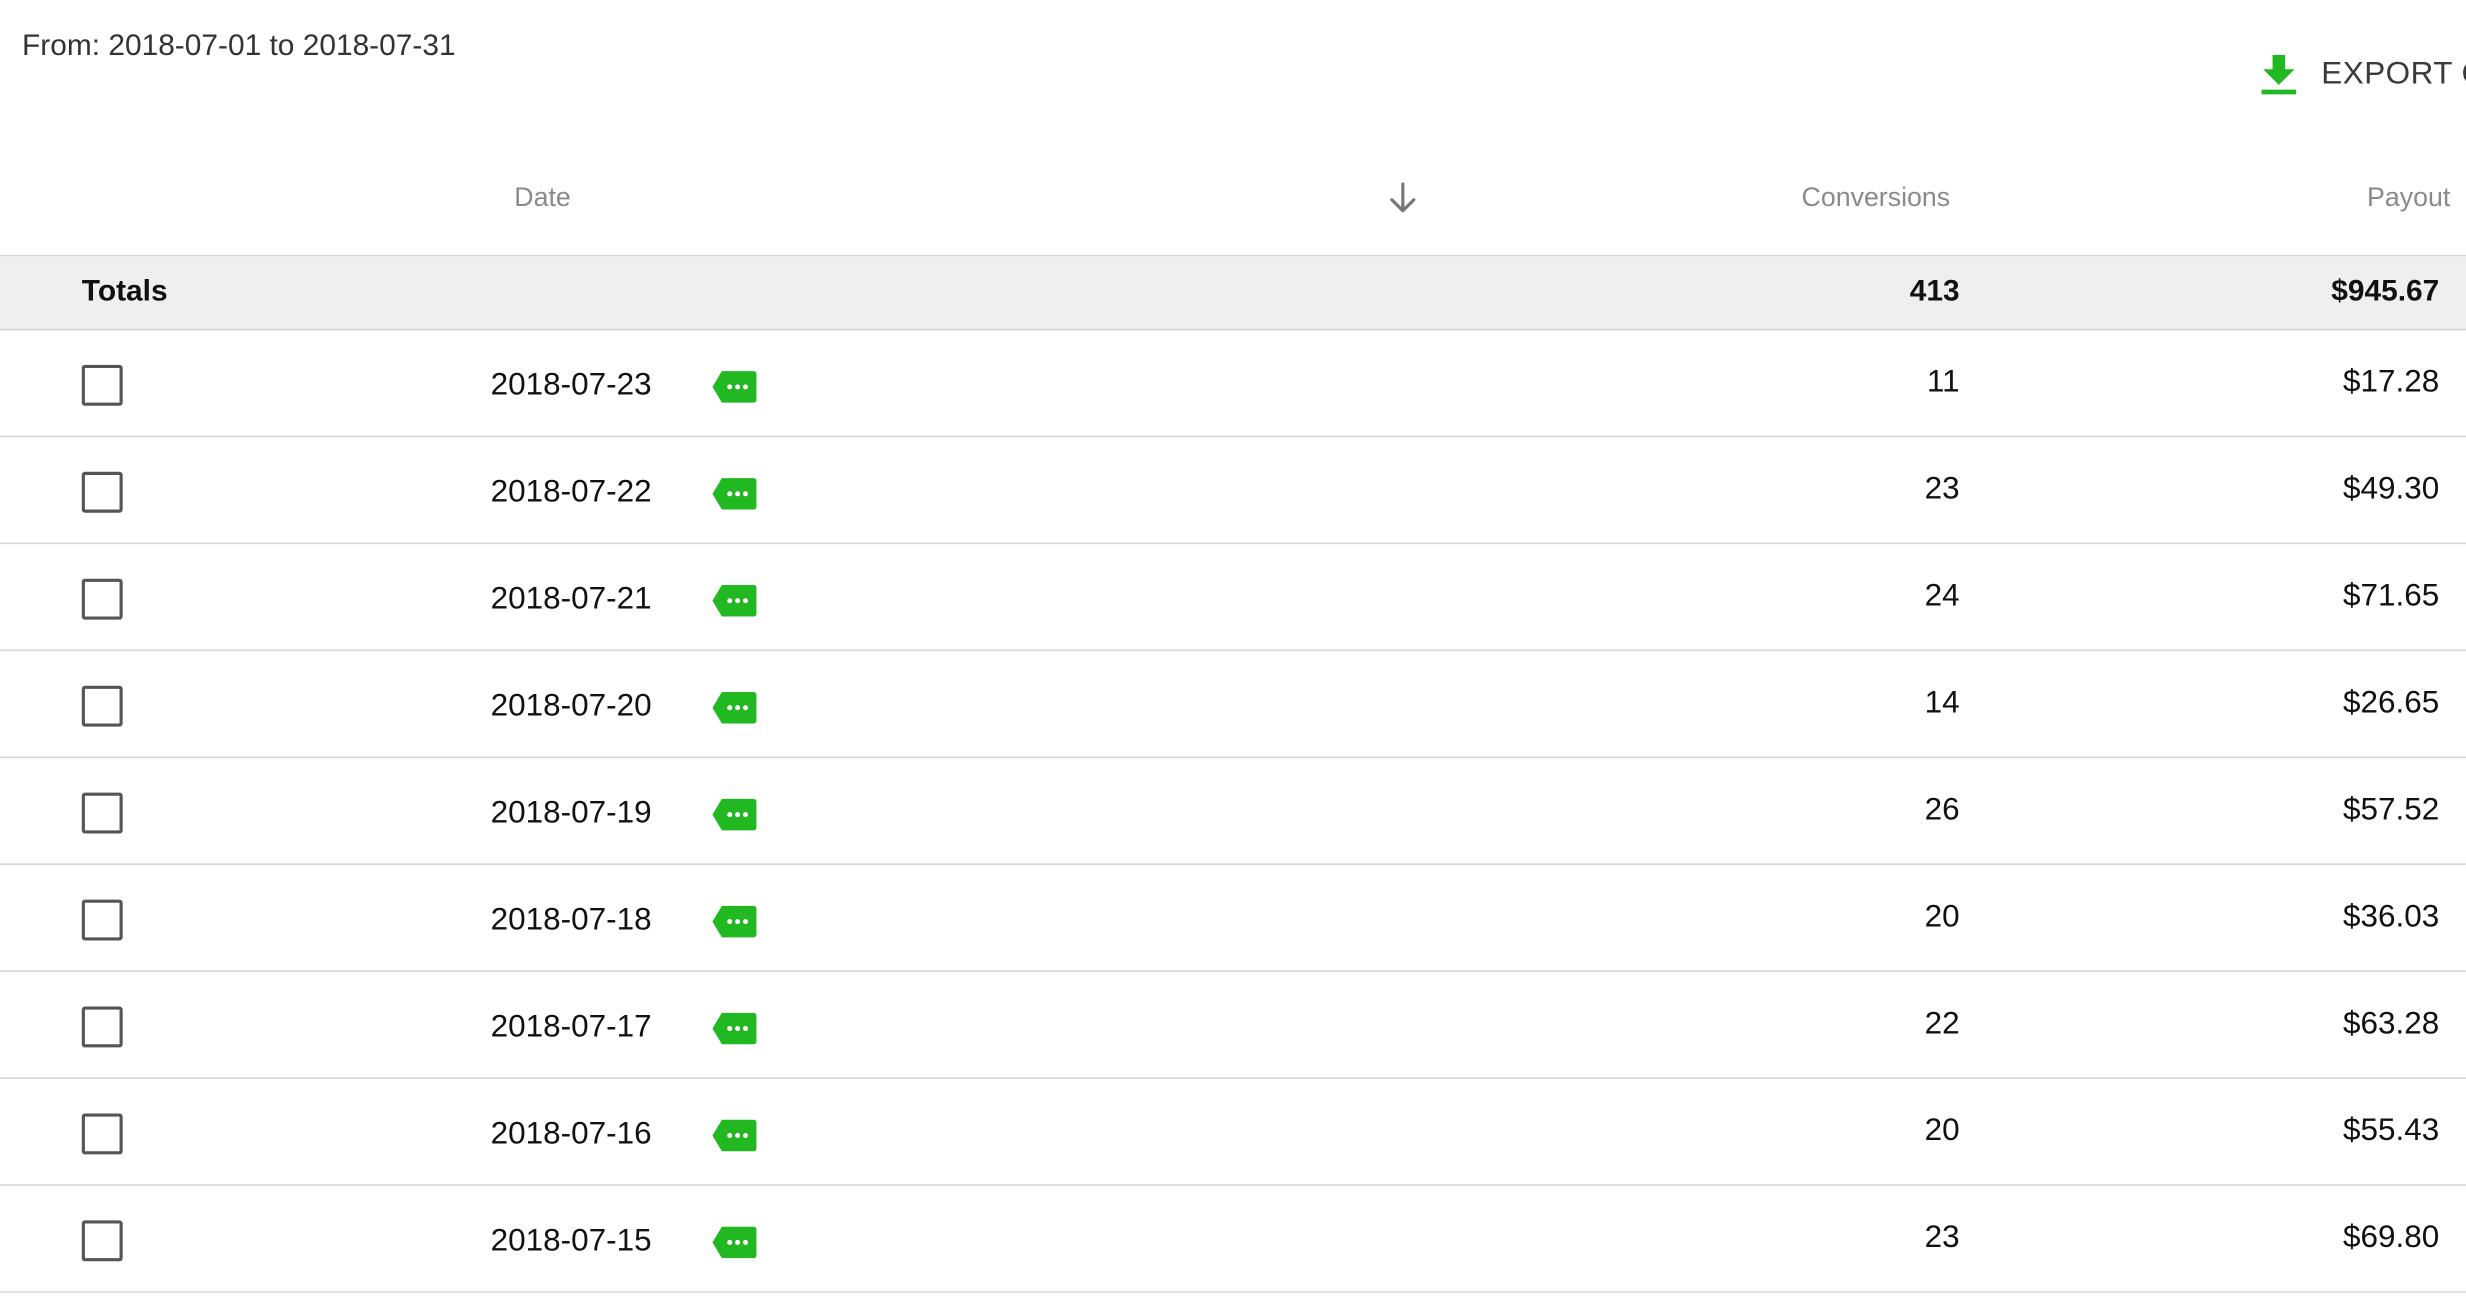 Image resolution: width=2466 pixels, height=1296 pixels. Describe the element at coordinates (2391, 703) in the screenshot. I see `row-payout: $26.65` at that location.